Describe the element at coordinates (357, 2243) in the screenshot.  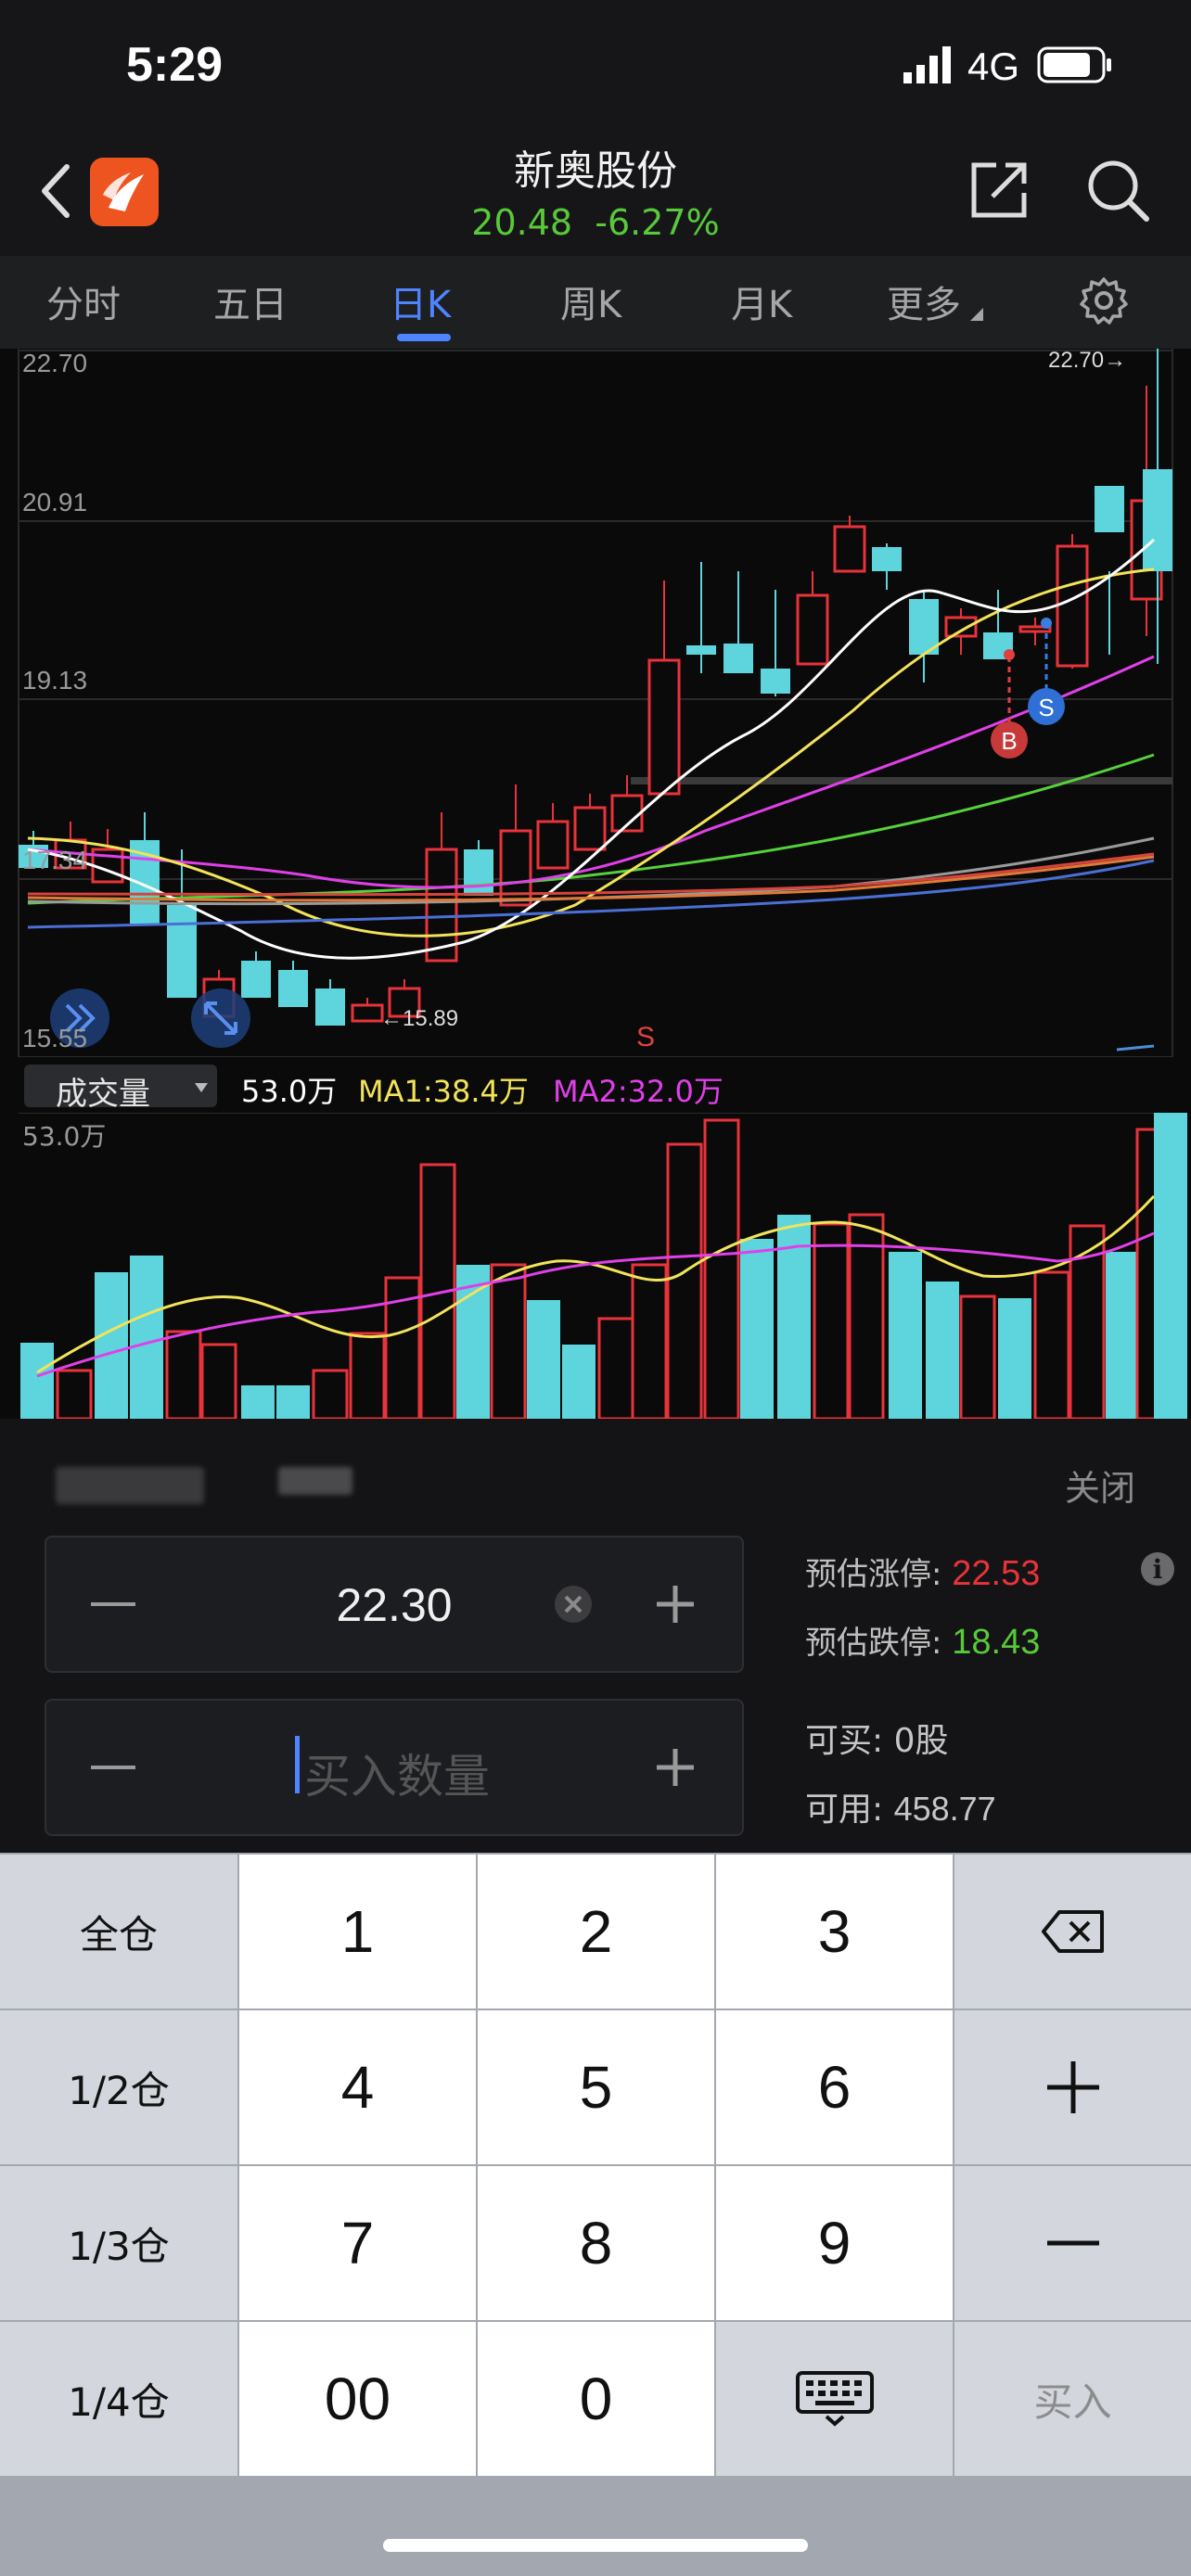
I see `key-7: 7` at that location.